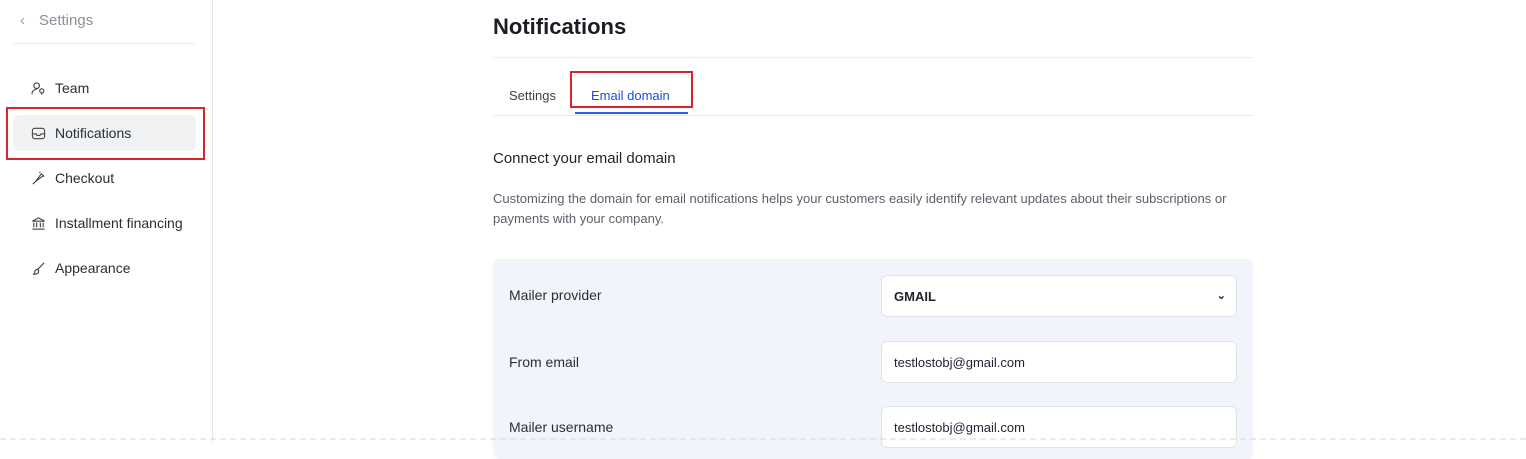  I want to click on mailer-provider-value: GMAIL, so click(915, 296).